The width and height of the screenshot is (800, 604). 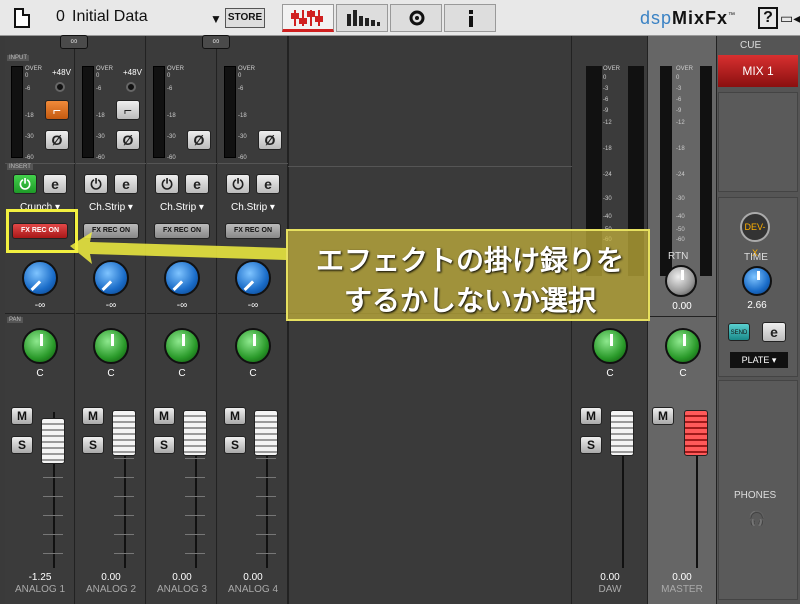 I want to click on tab-settings, so click(x=416, y=18).